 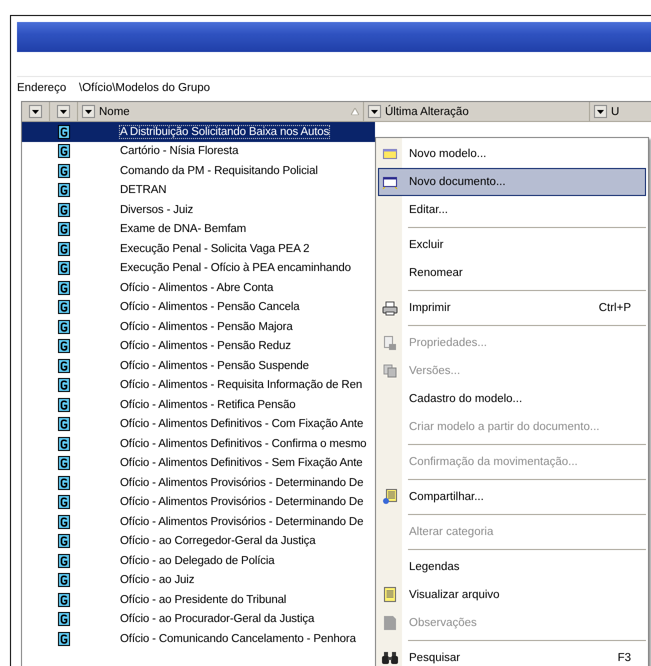 I want to click on list-row: Cartório - Nísia Floresta, so click(x=198, y=151).